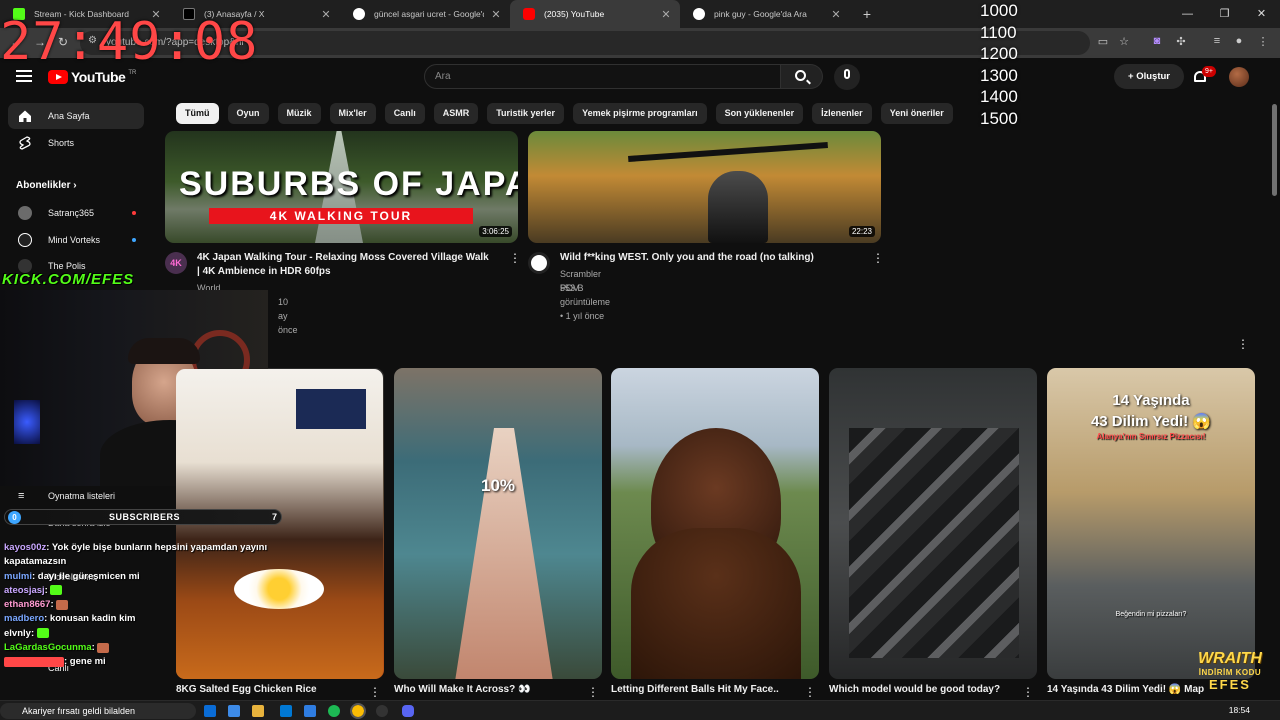 This screenshot has height=720, width=1280. Describe the element at coordinates (1181, 41) in the screenshot. I see `extensions-puzzle-icon: ✣` at that location.